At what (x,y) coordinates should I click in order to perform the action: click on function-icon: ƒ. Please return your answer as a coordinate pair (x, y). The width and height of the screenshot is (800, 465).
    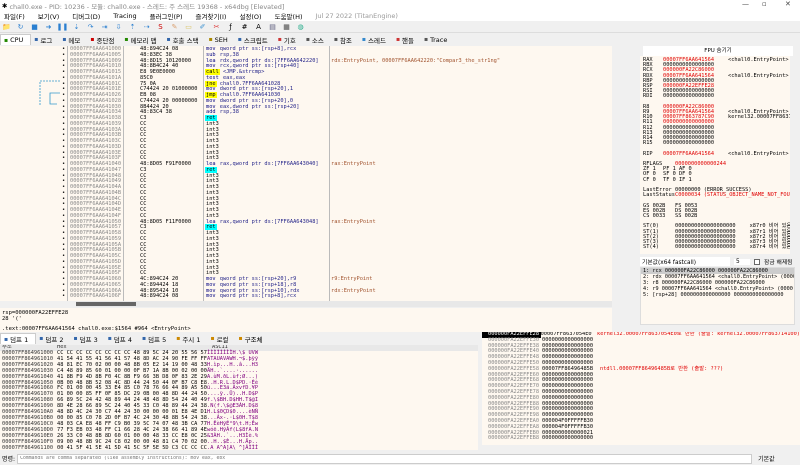
    Looking at the image, I should click on (230, 26).